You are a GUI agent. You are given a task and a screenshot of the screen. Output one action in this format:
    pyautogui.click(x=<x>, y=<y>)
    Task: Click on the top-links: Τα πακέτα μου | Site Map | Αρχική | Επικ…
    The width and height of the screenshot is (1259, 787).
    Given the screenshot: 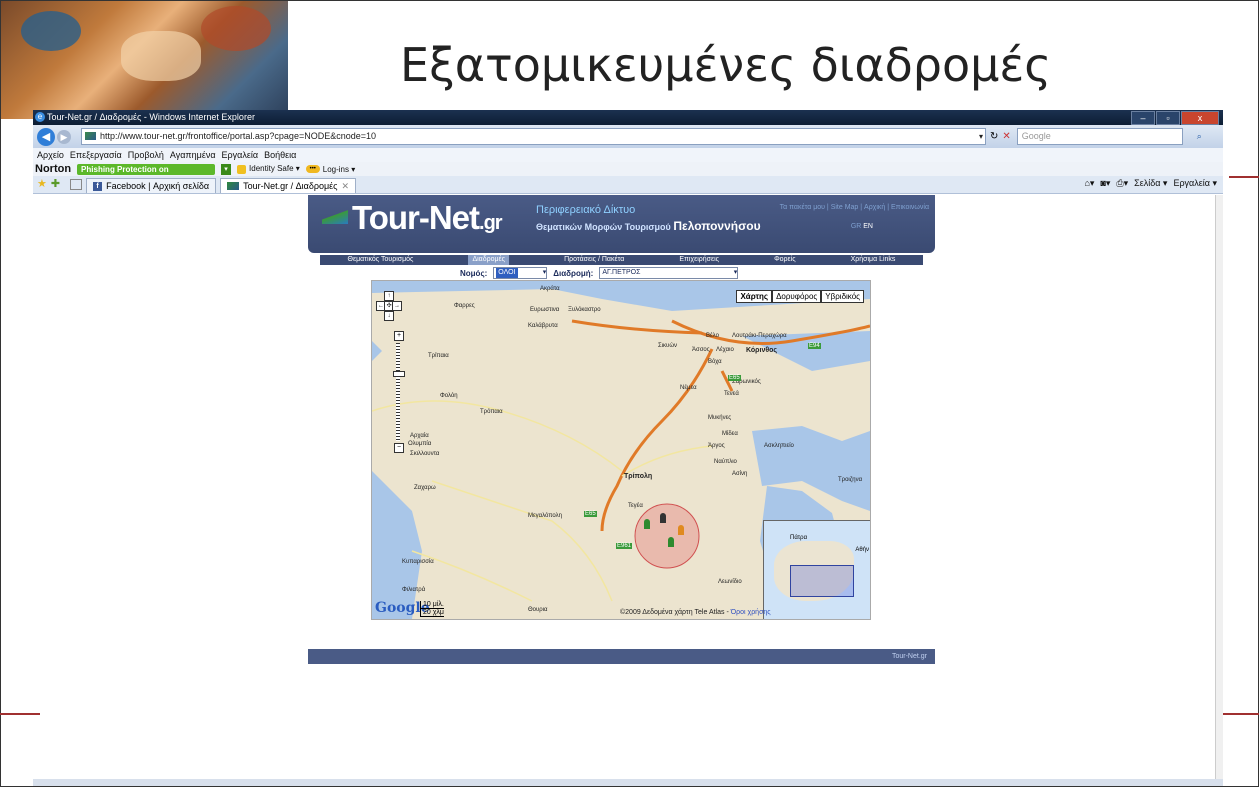 What is the action you would take?
    pyautogui.click(x=854, y=207)
    